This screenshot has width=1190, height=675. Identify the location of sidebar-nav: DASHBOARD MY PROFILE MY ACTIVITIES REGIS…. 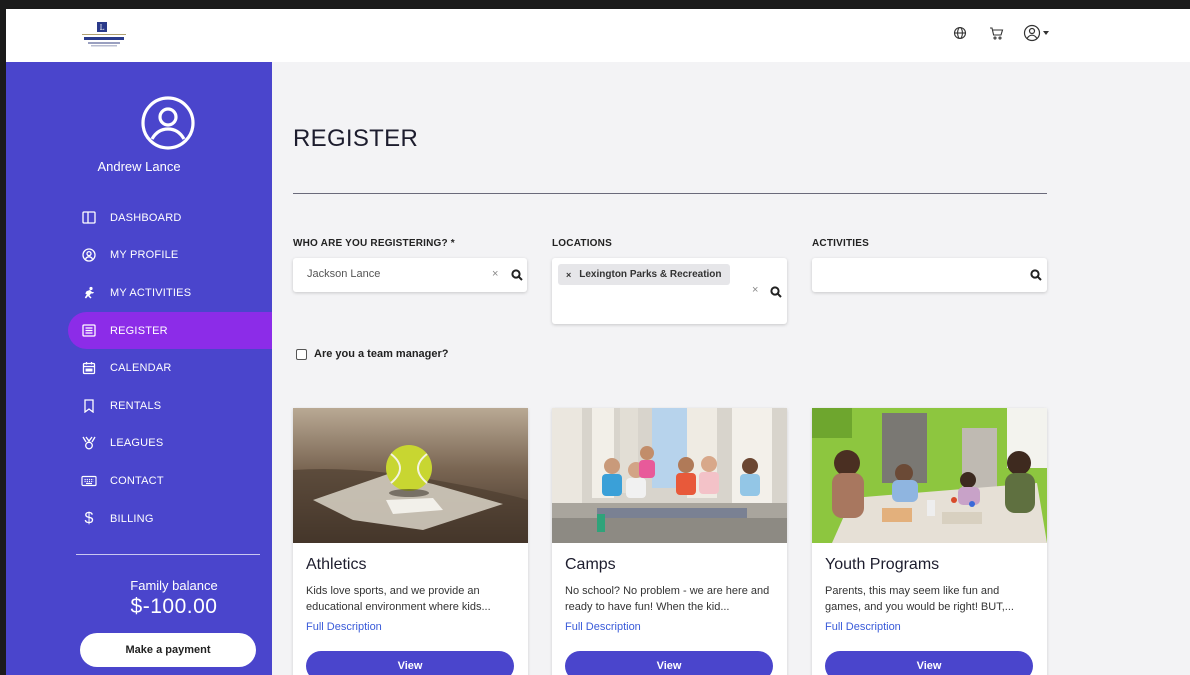
(139, 368).